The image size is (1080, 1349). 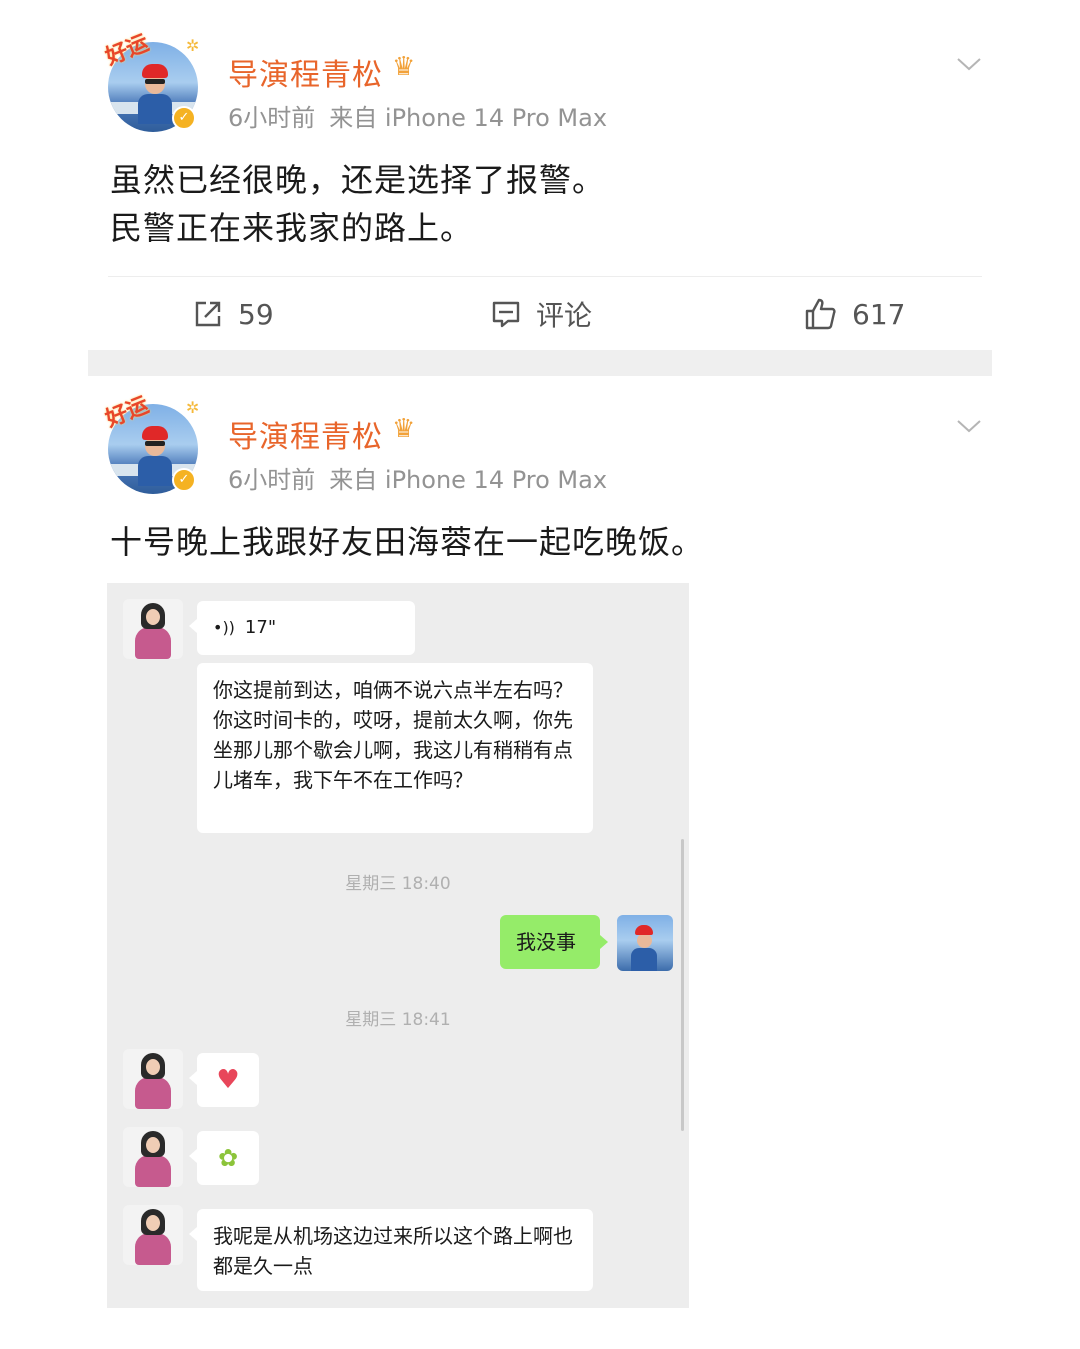 I want to click on emoji-message: ✿, so click(x=224, y=1158).